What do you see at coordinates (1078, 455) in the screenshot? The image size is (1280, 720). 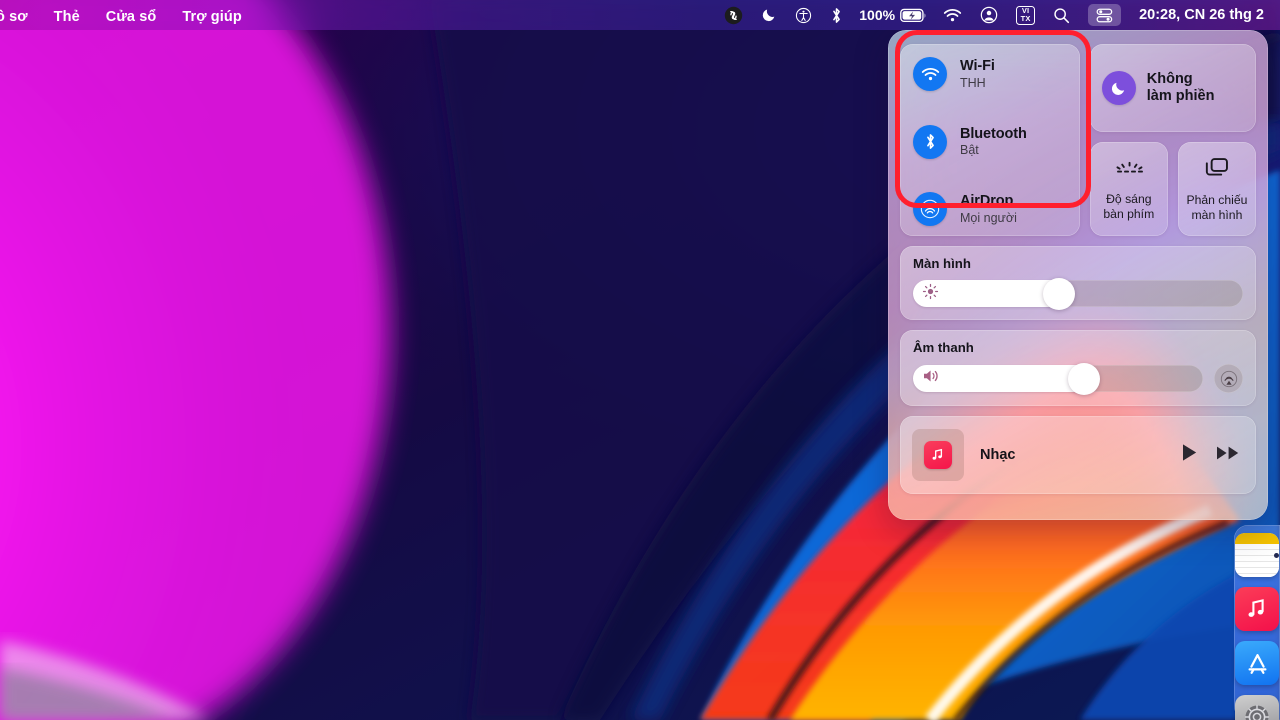 I see `music-now-playing-card: Nhạc` at bounding box center [1078, 455].